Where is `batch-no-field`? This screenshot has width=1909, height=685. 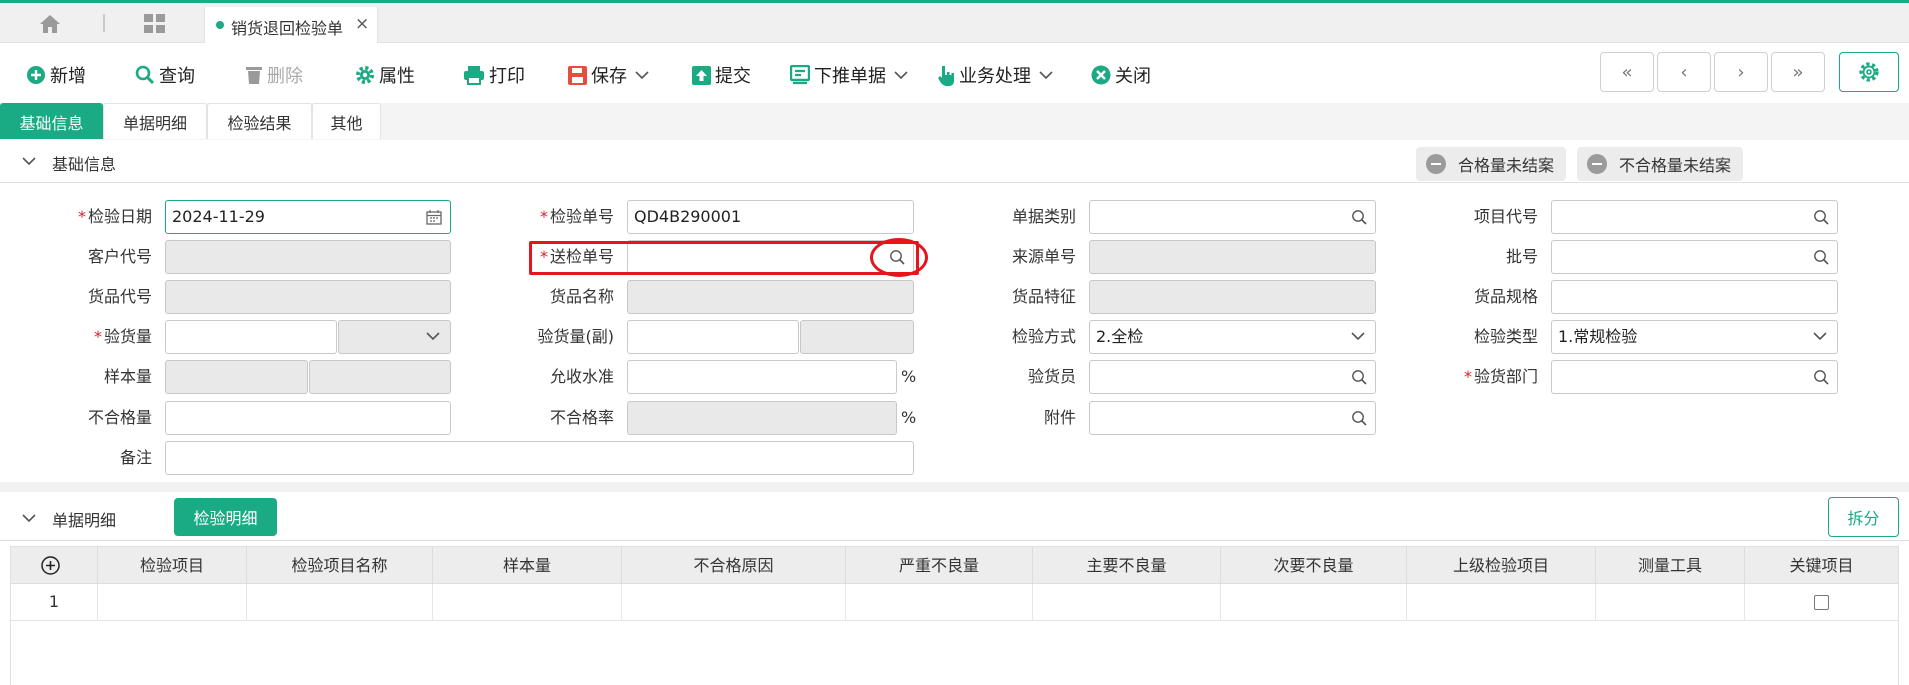 batch-no-field is located at coordinates (1694, 257).